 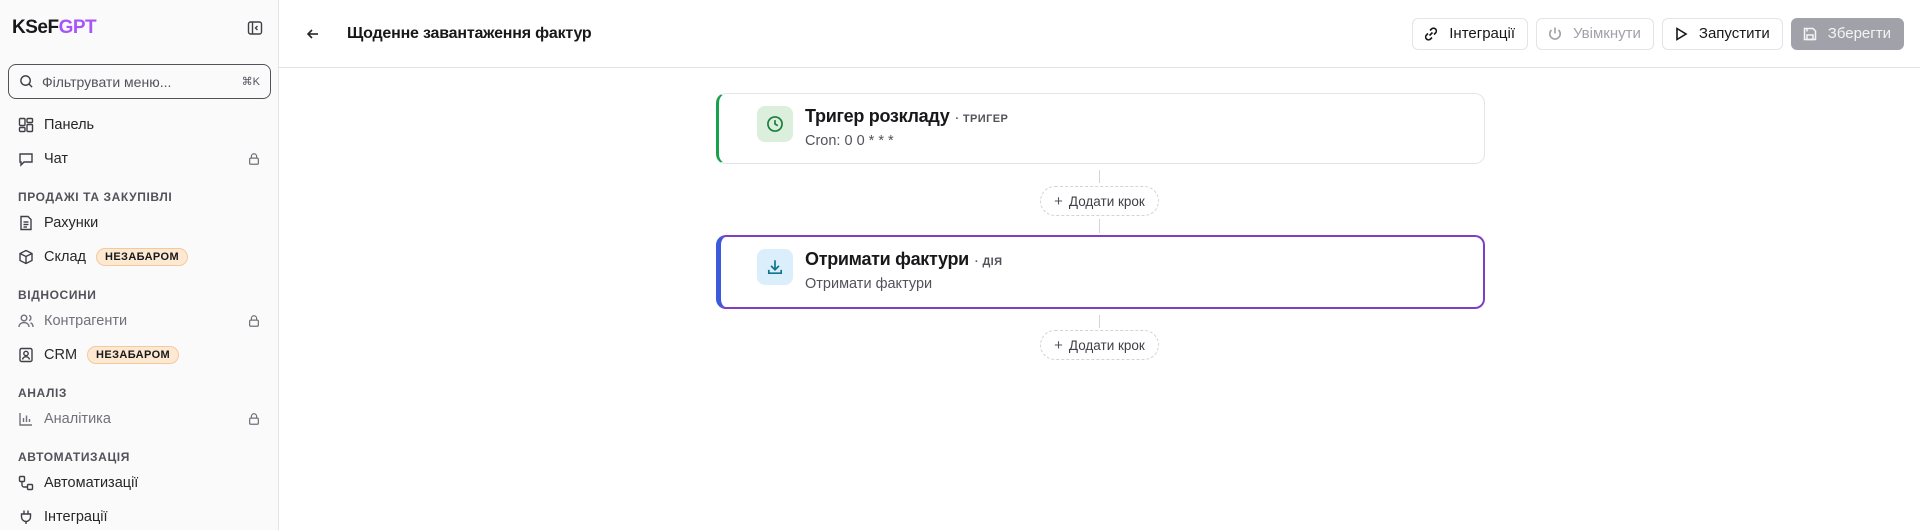 I want to click on trigger-node-type: · ТРИГЕР, so click(x=982, y=119).